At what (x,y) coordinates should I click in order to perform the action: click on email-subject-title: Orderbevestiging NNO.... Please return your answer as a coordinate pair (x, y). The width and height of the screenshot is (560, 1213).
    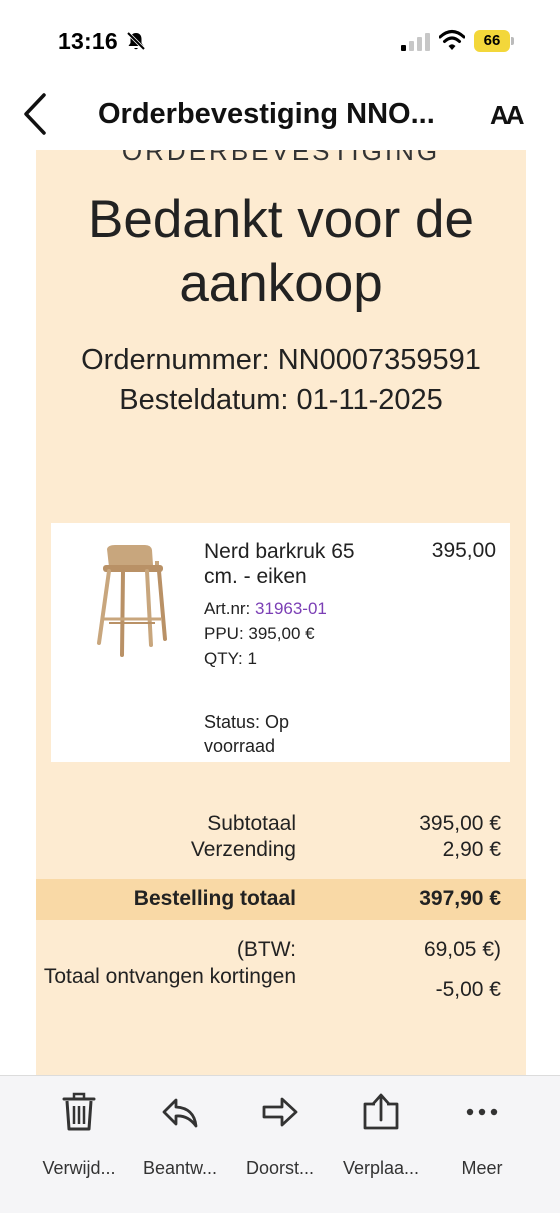
    Looking at the image, I should click on (266, 114).